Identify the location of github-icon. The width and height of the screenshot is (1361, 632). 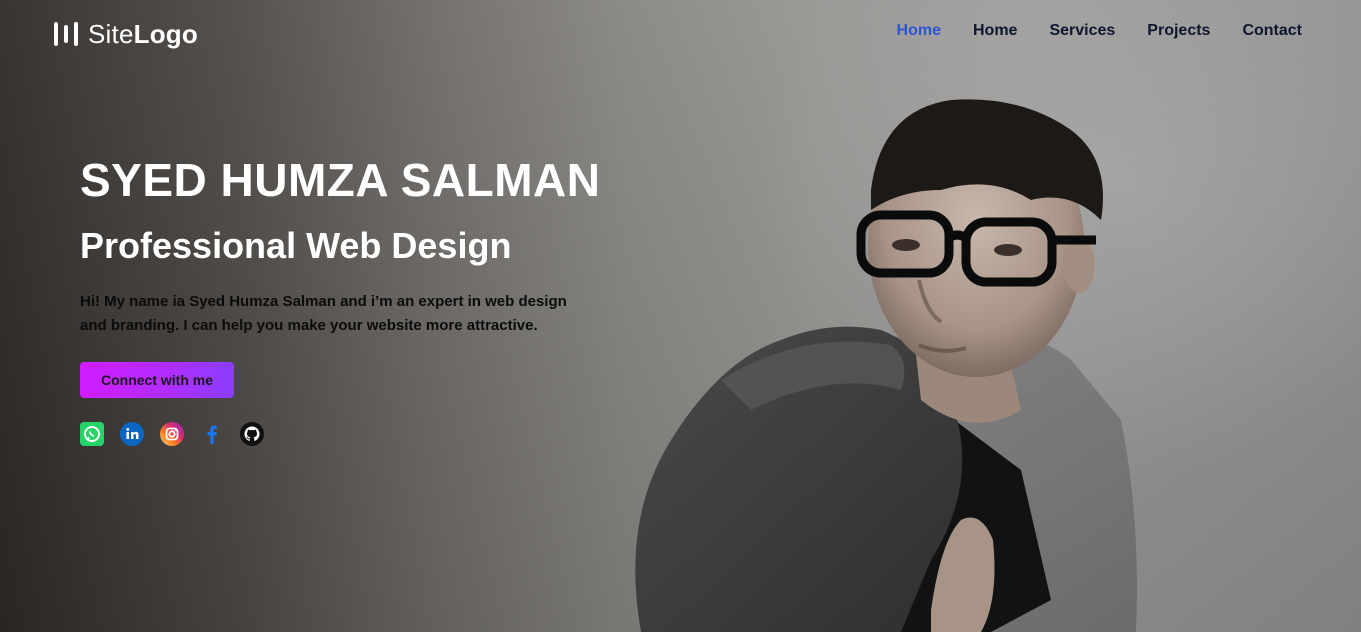
(252, 434).